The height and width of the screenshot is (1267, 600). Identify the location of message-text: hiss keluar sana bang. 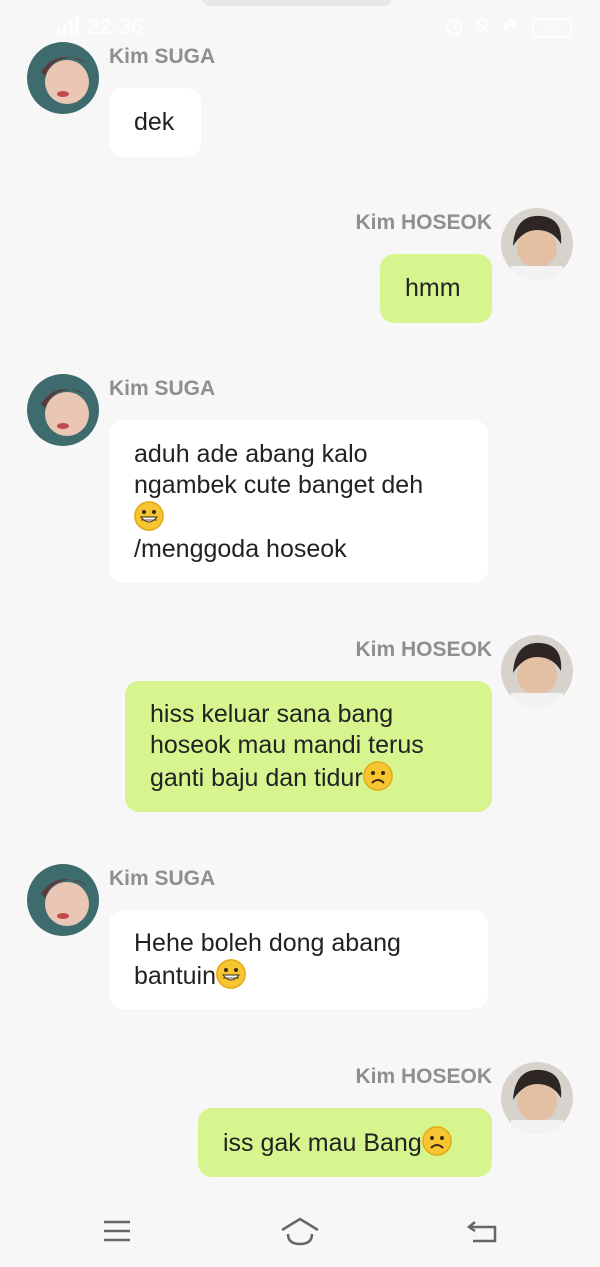
(272, 714).